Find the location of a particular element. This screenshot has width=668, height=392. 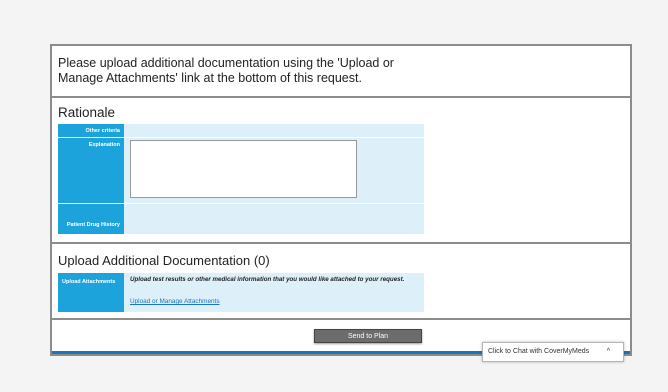

row-explanation: Explanation is located at coordinates (241, 171).